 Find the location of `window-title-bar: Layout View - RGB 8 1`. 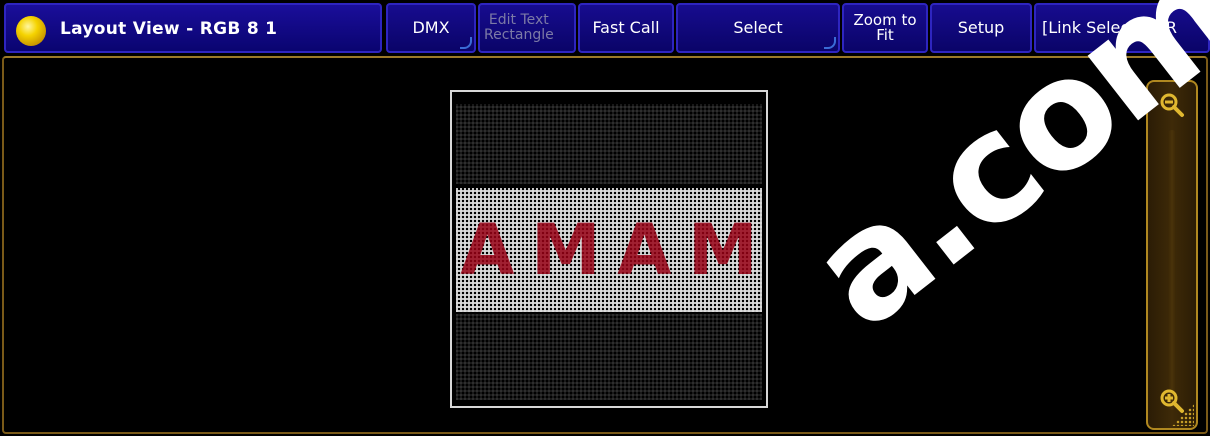

window-title-bar: Layout View - RGB 8 1 is located at coordinates (193, 28).